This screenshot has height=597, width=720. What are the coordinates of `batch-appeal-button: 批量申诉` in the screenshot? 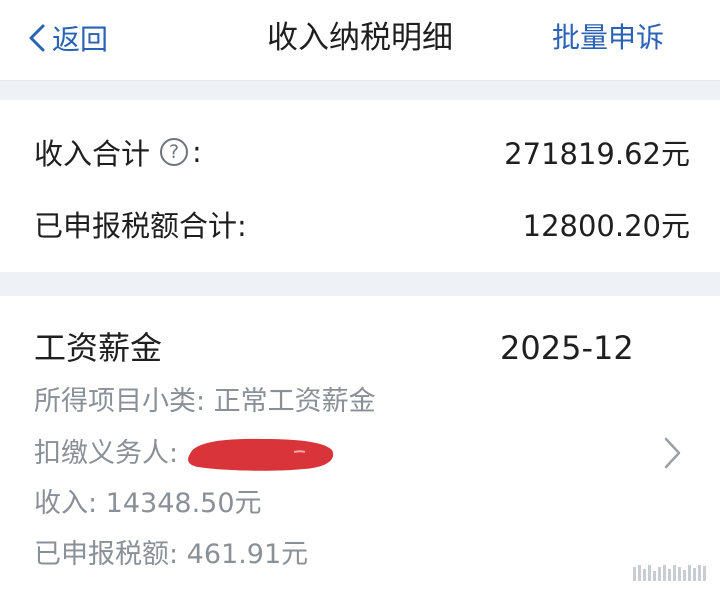 It's located at (608, 38).